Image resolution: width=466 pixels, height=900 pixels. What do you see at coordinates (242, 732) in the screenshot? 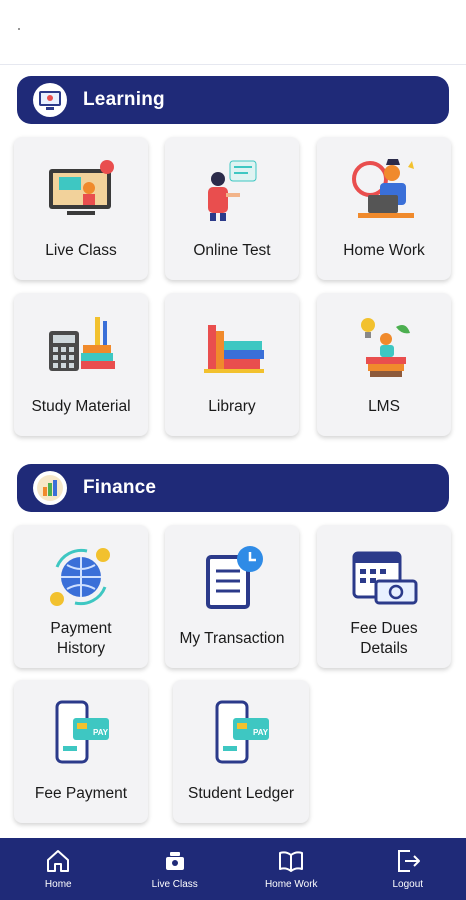
I see `student-ledger-icon: PAY` at bounding box center [242, 732].